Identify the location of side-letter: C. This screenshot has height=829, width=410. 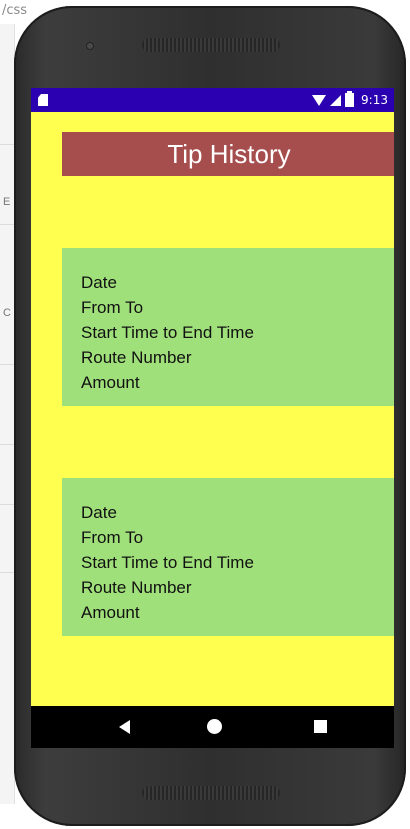
(7, 313).